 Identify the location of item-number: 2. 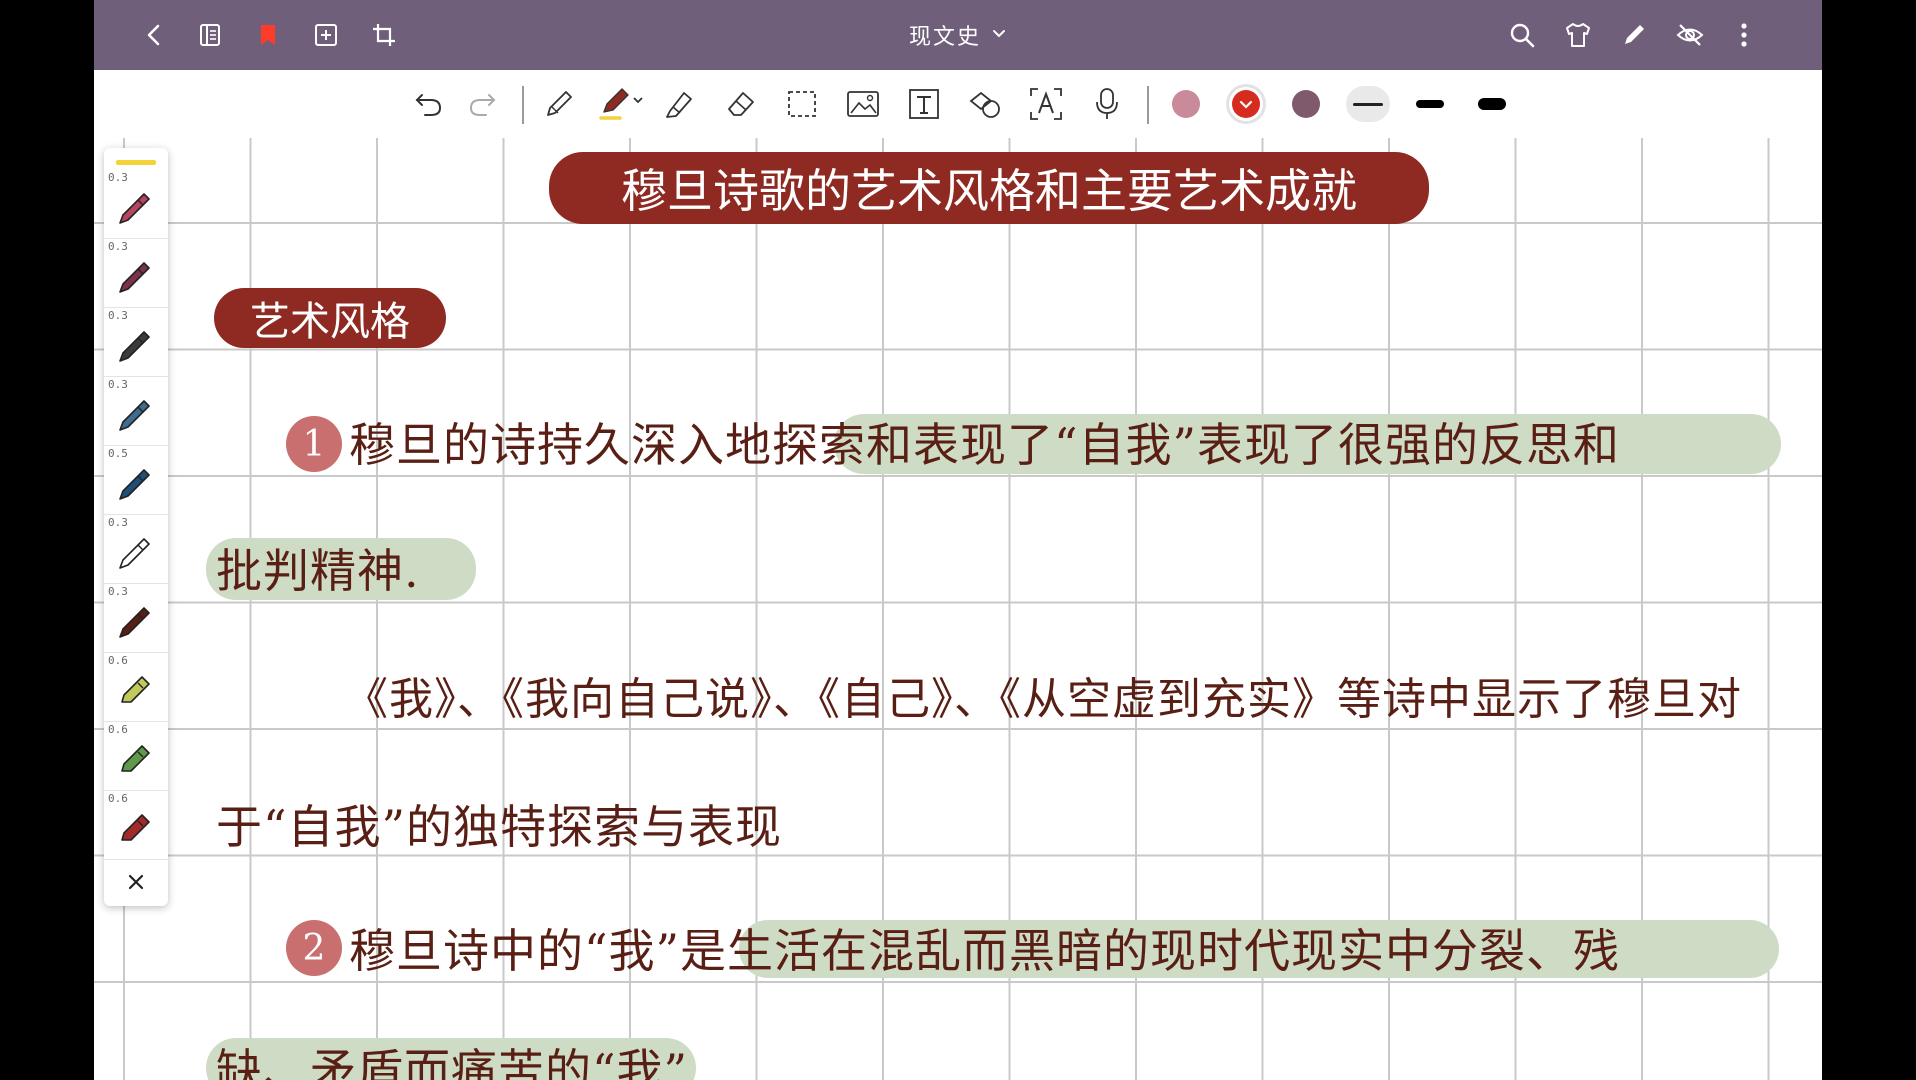
(314, 948).